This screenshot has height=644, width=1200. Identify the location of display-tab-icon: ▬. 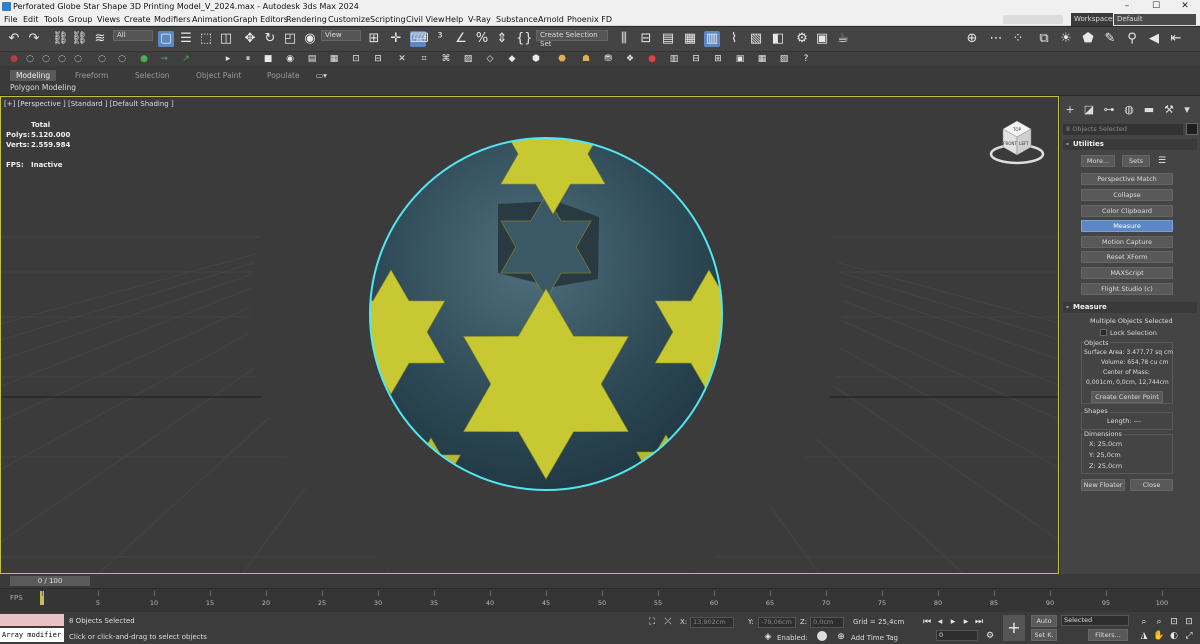
(1149, 110).